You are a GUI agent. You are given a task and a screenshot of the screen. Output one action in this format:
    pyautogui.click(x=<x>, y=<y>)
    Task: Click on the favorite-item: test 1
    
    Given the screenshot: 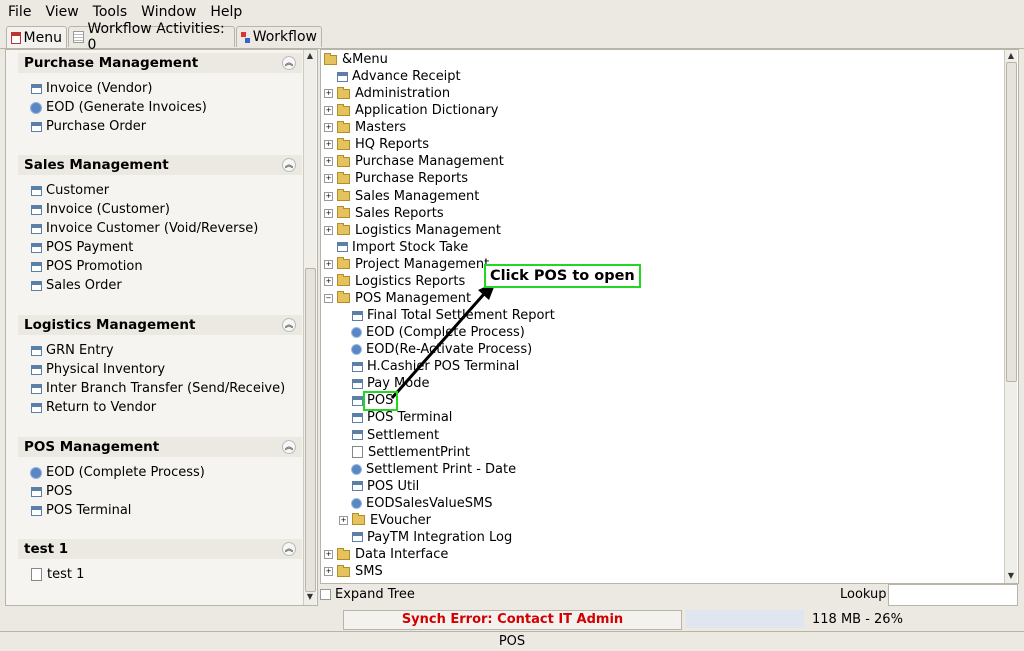 What is the action you would take?
    pyautogui.click(x=160, y=574)
    